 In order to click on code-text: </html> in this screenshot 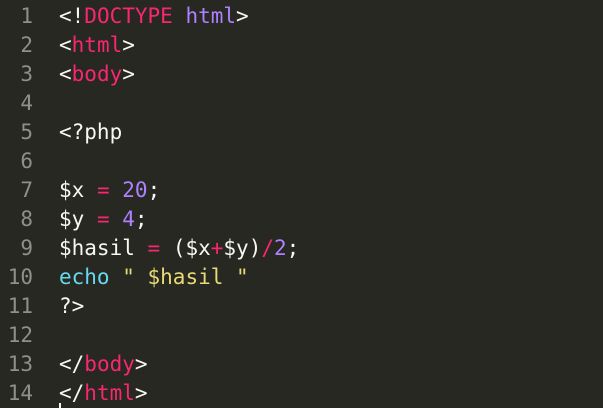, I will do `click(103, 393)`.